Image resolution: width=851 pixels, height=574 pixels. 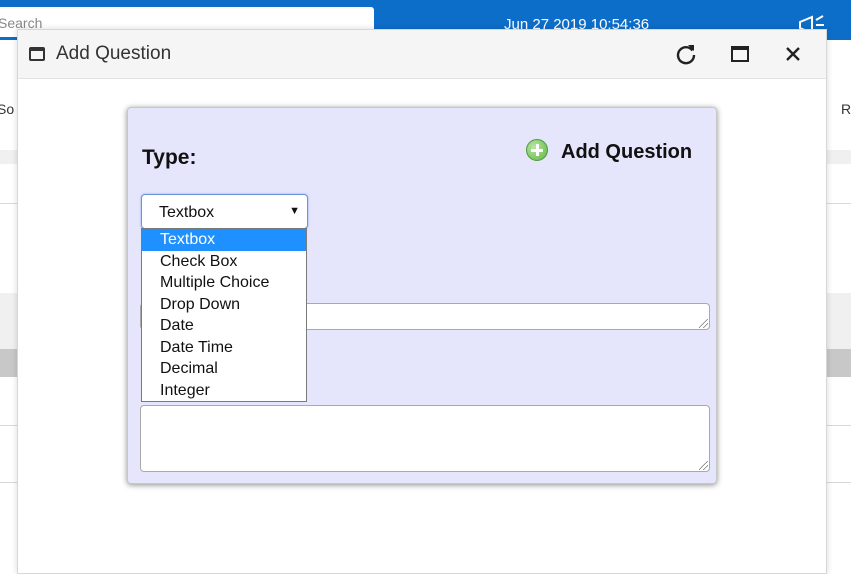 I want to click on maximize-icon, so click(x=740, y=54).